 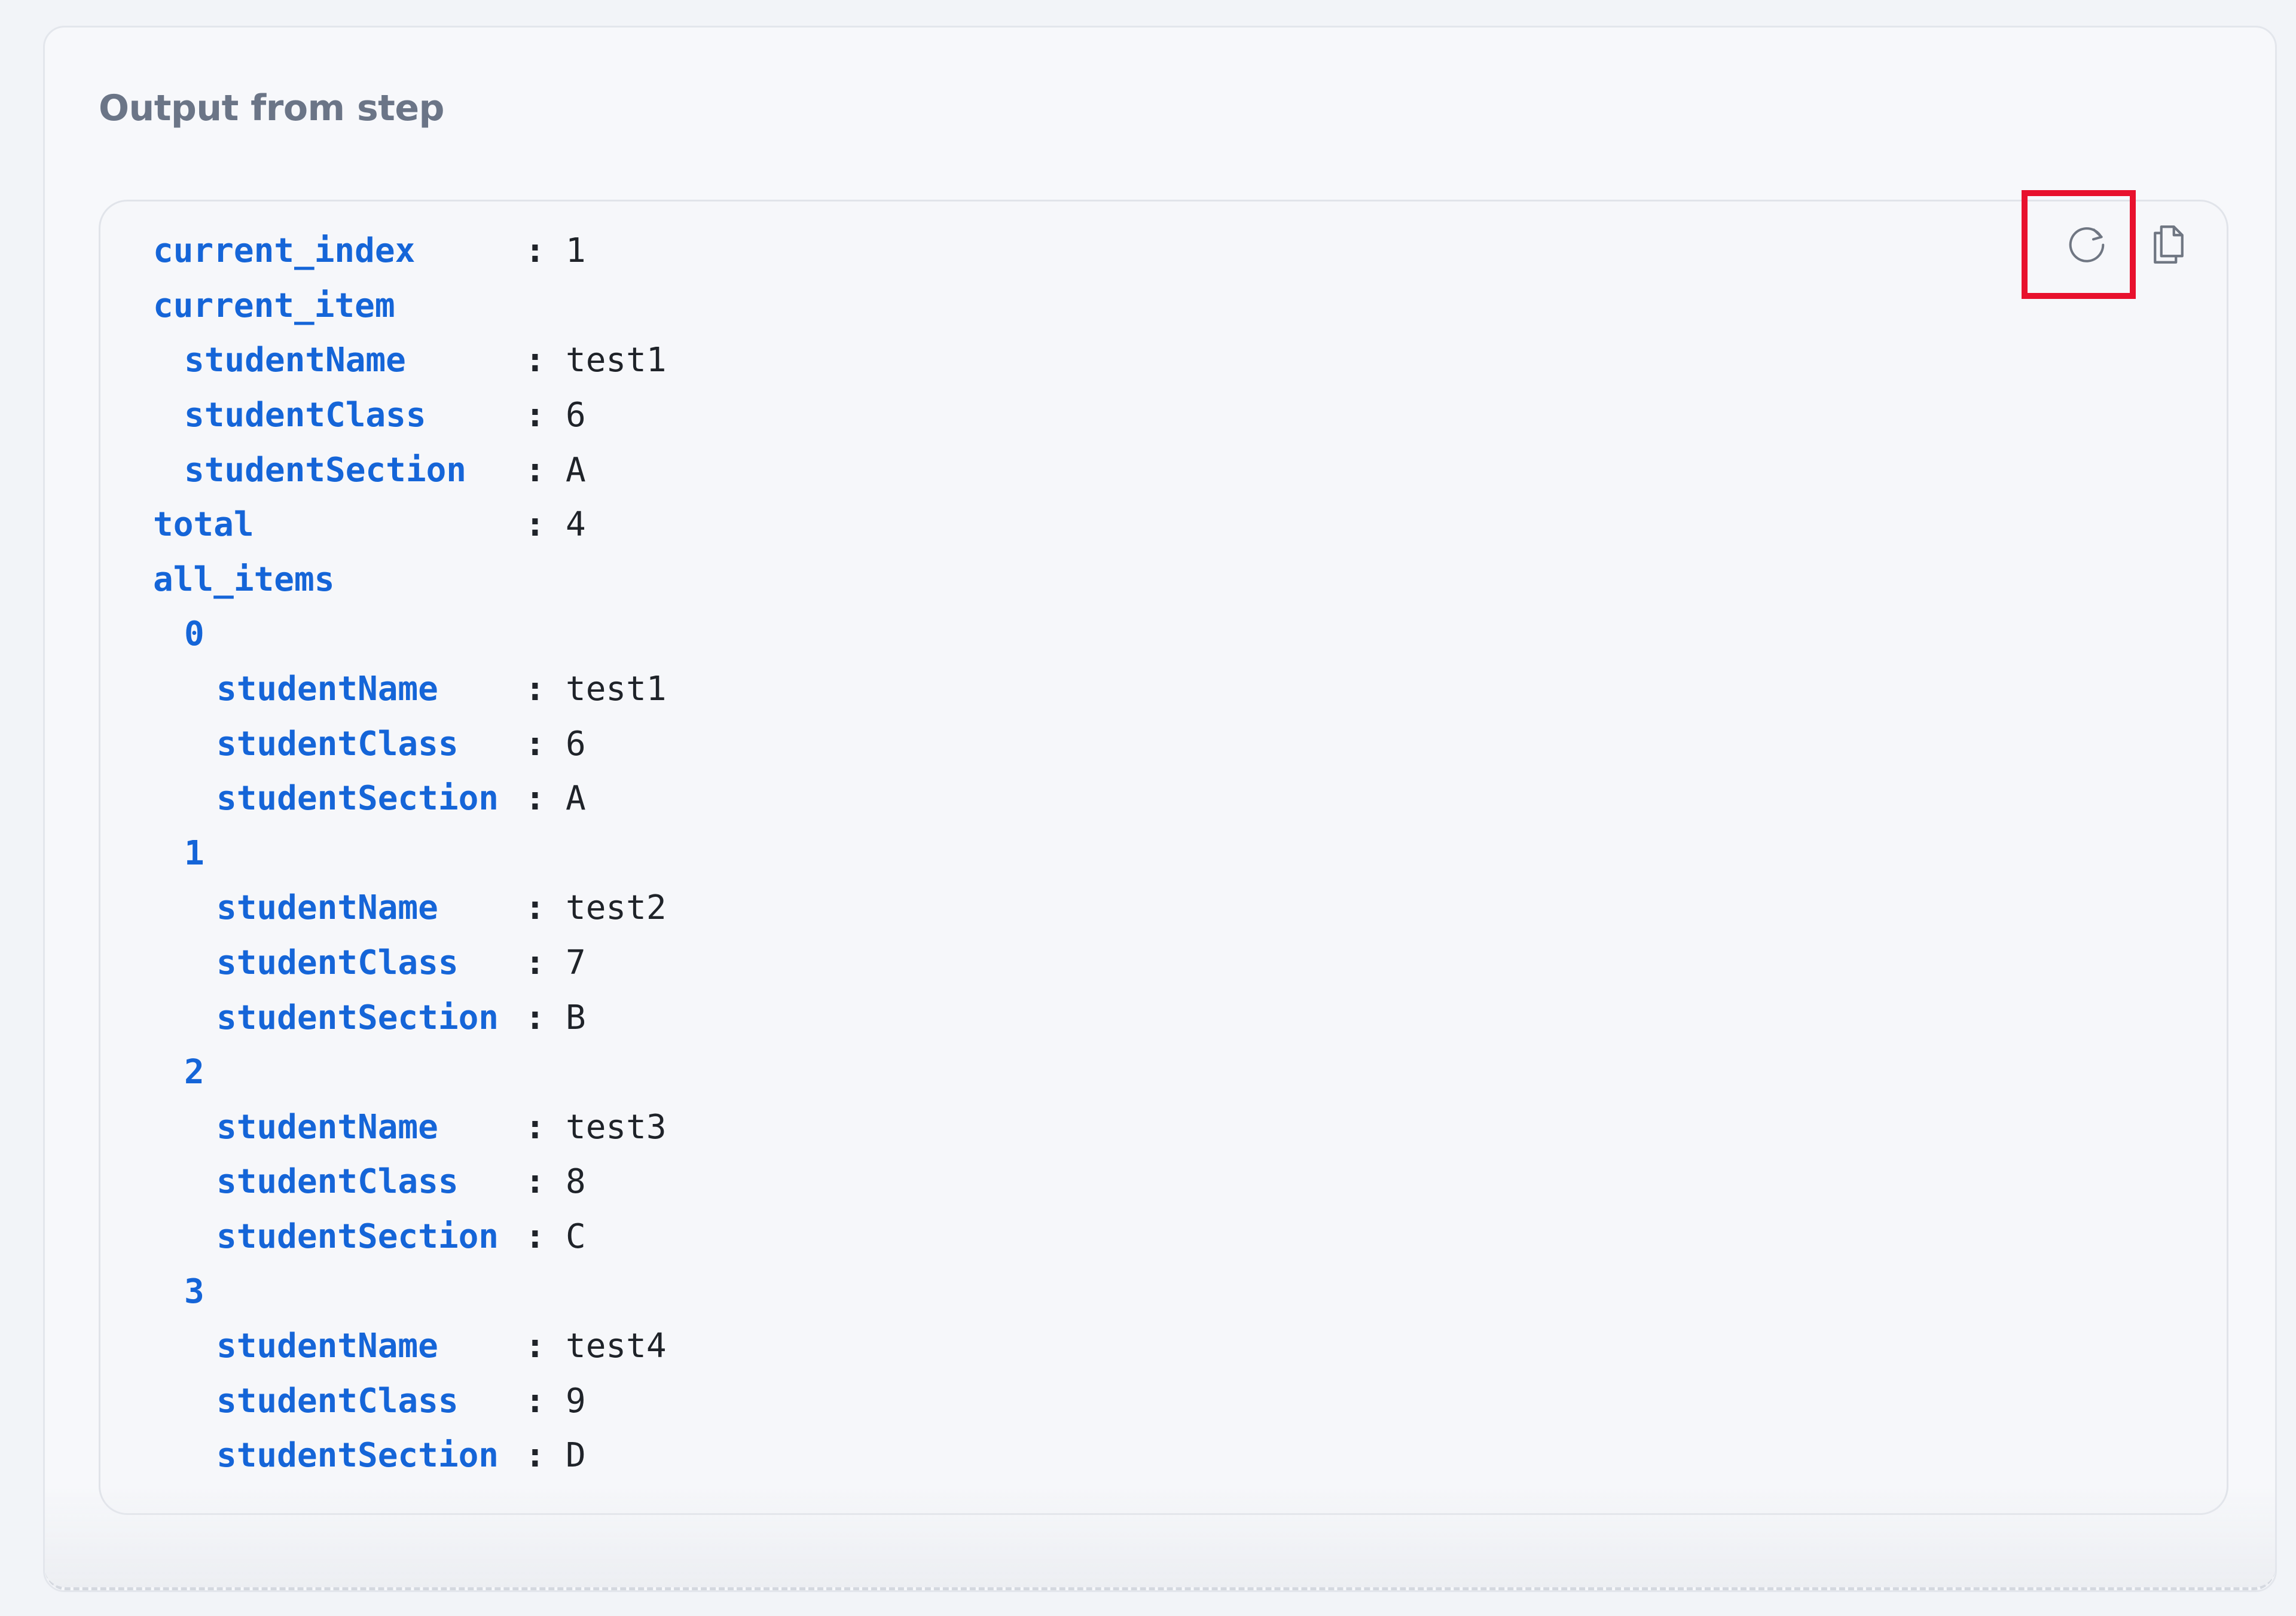 I want to click on output-value: 9, so click(x=576, y=1401).